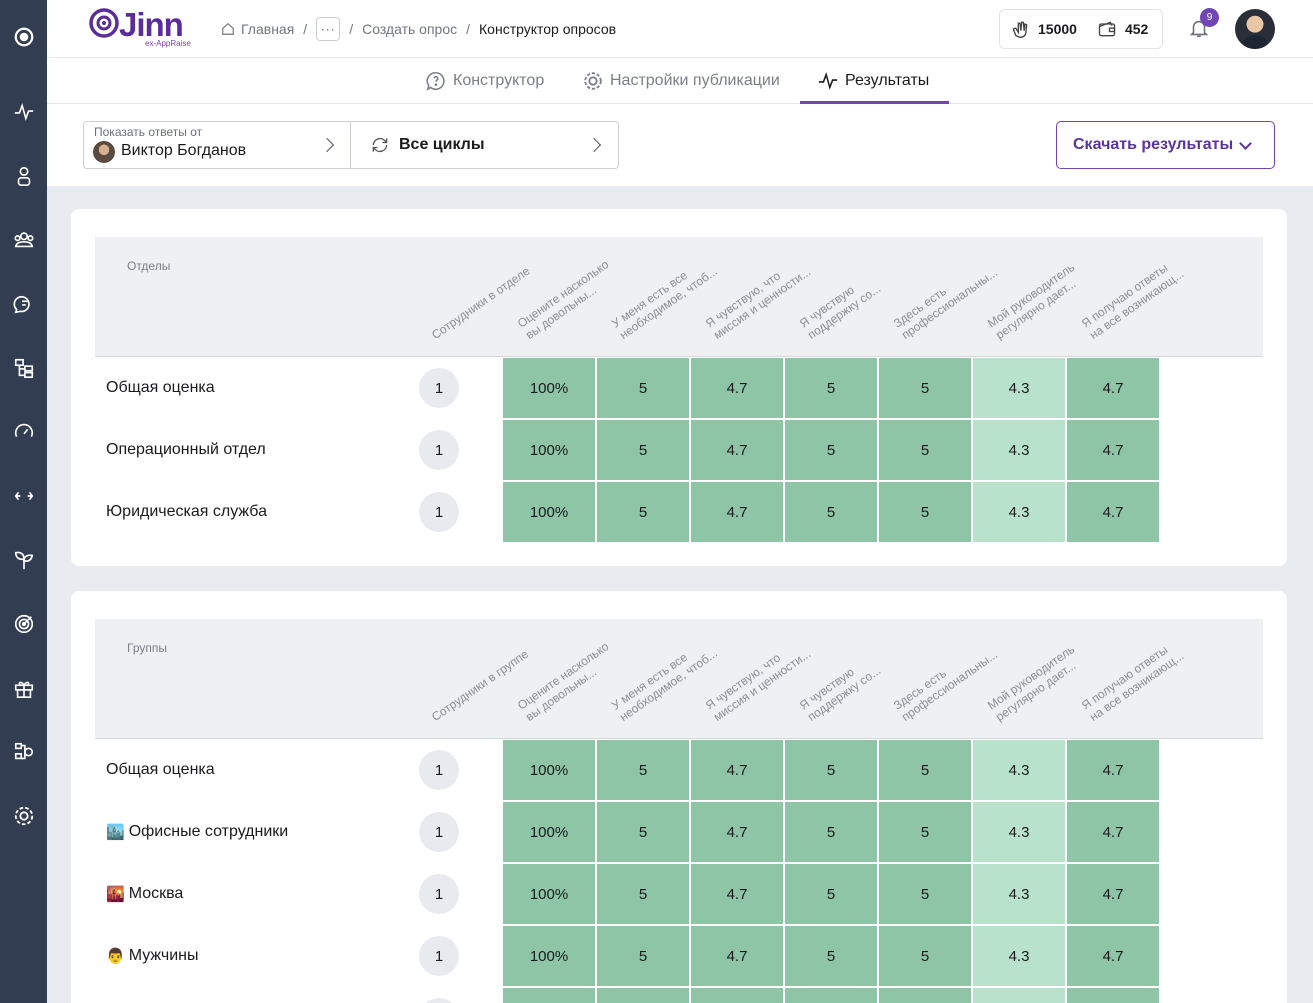  What do you see at coordinates (257, 29) in the screenshot?
I see `breadcrumb-home: Главная` at bounding box center [257, 29].